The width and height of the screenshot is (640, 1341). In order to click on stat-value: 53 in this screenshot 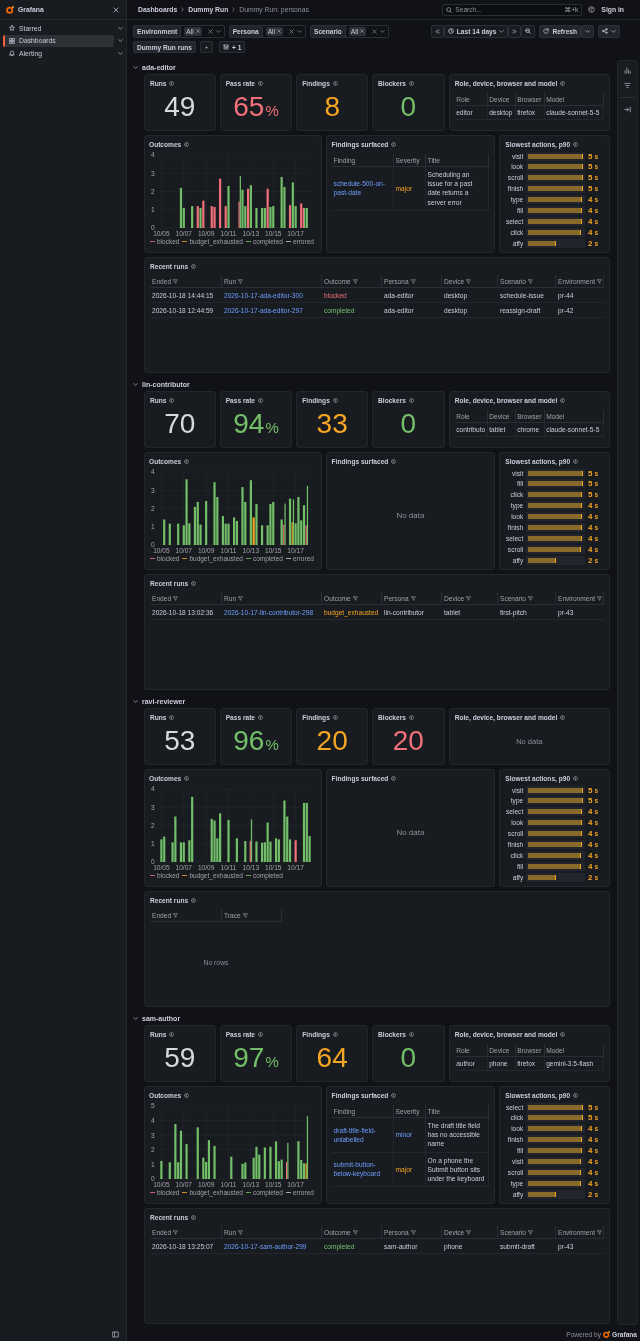, I will do `click(180, 741)`.